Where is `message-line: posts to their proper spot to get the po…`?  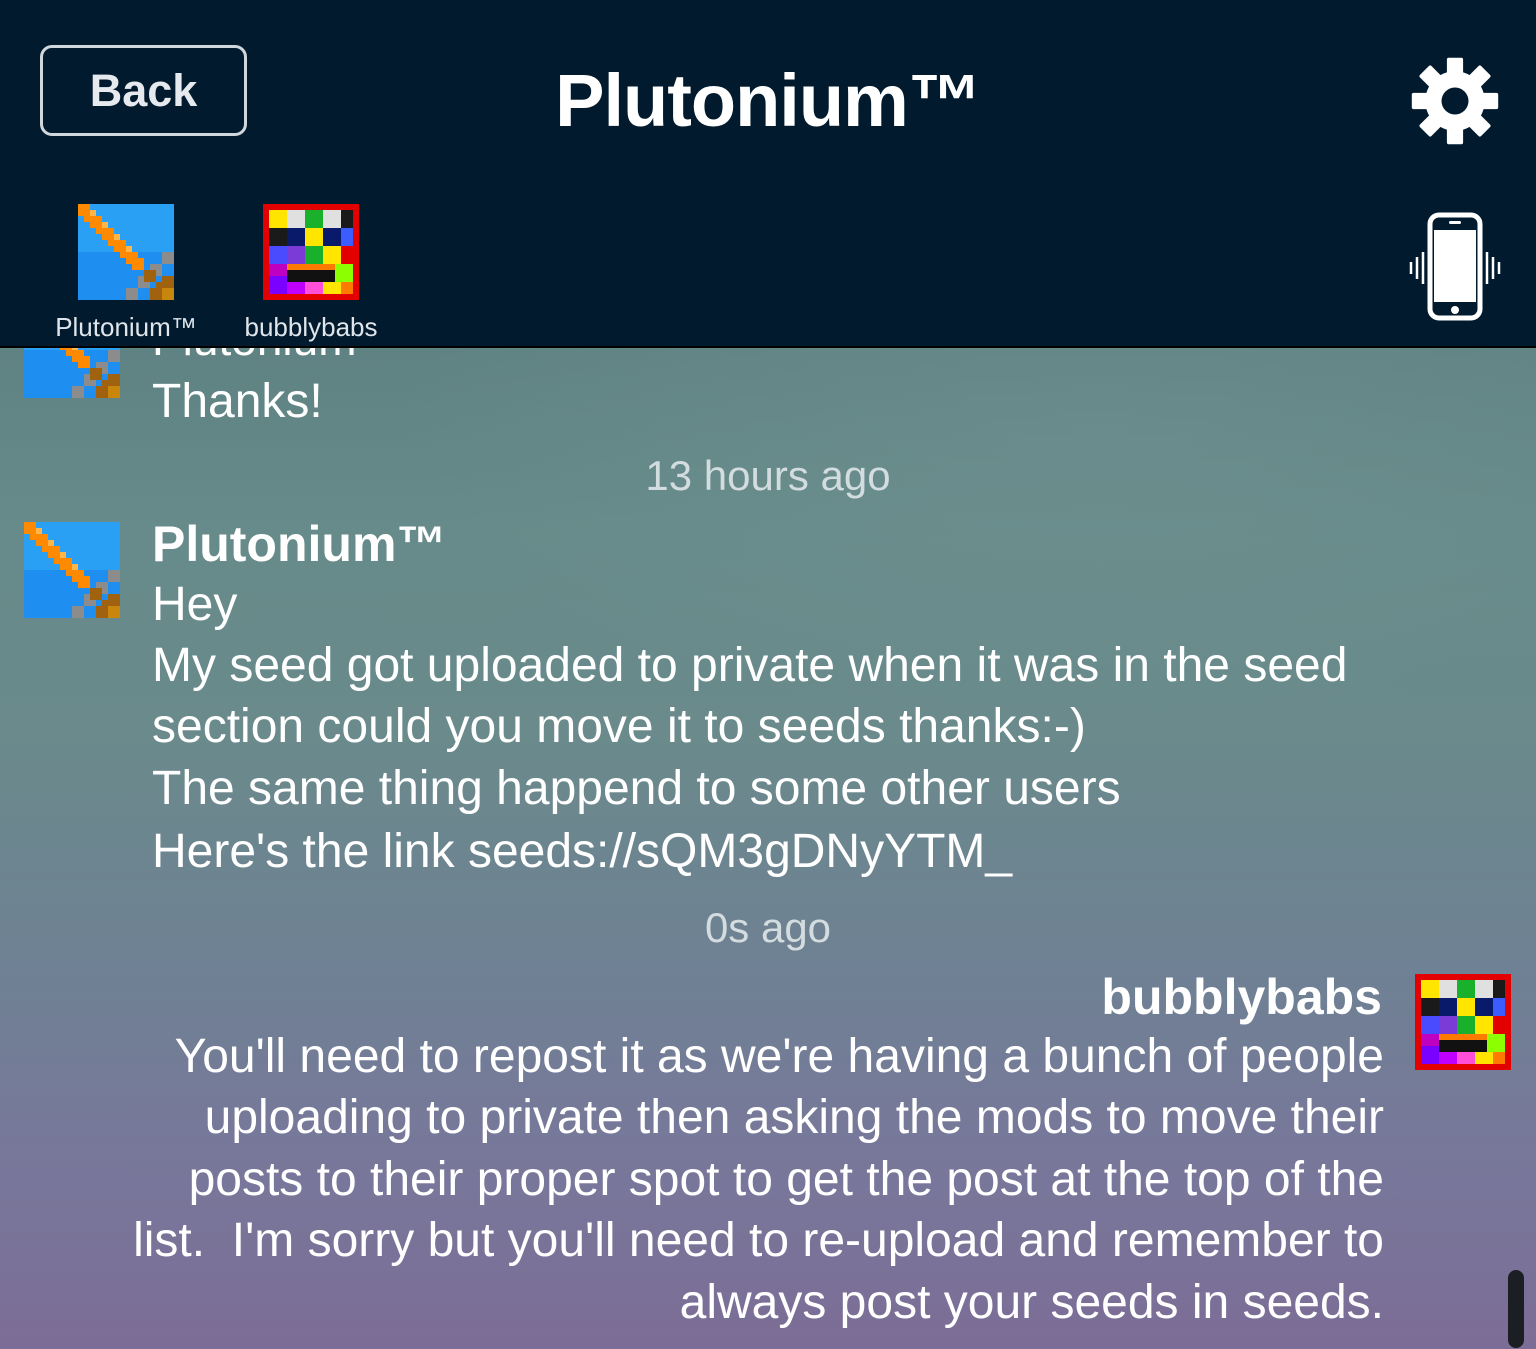
message-line: posts to their proper spot to get the po… is located at coordinates (786, 1179).